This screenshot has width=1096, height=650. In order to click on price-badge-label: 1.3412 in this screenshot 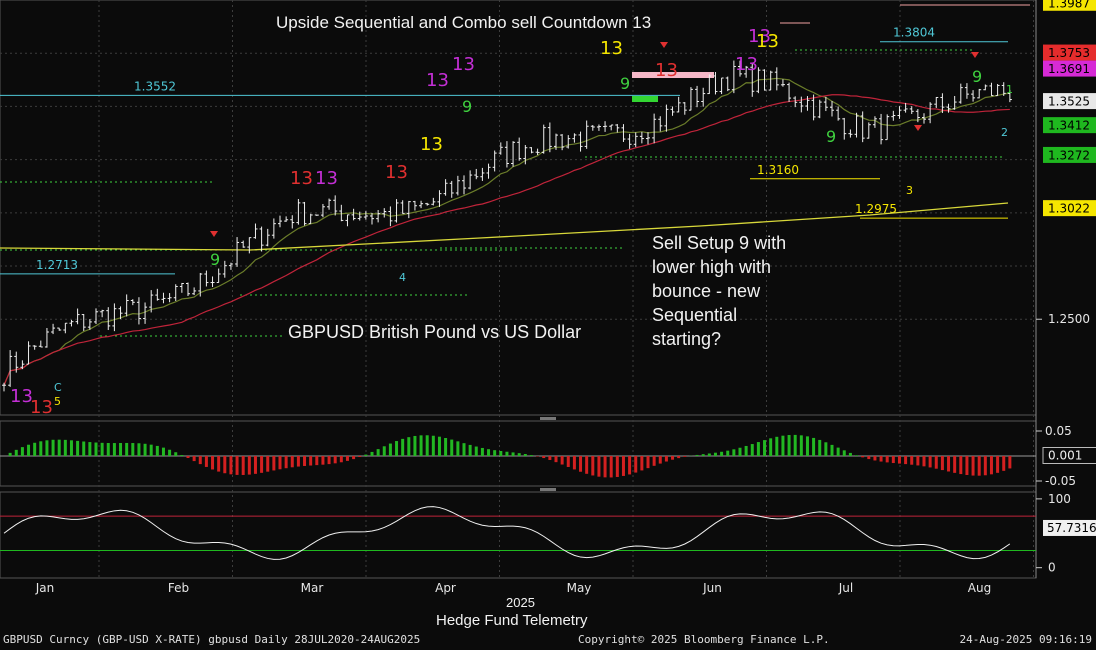, I will do `click(1069, 126)`.